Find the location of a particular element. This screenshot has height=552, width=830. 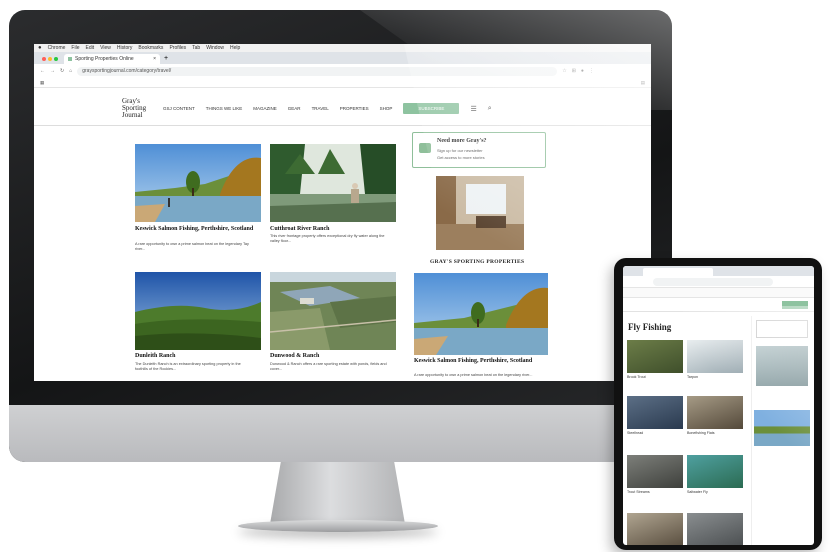

card-image-dunleith is located at coordinates (198, 311).